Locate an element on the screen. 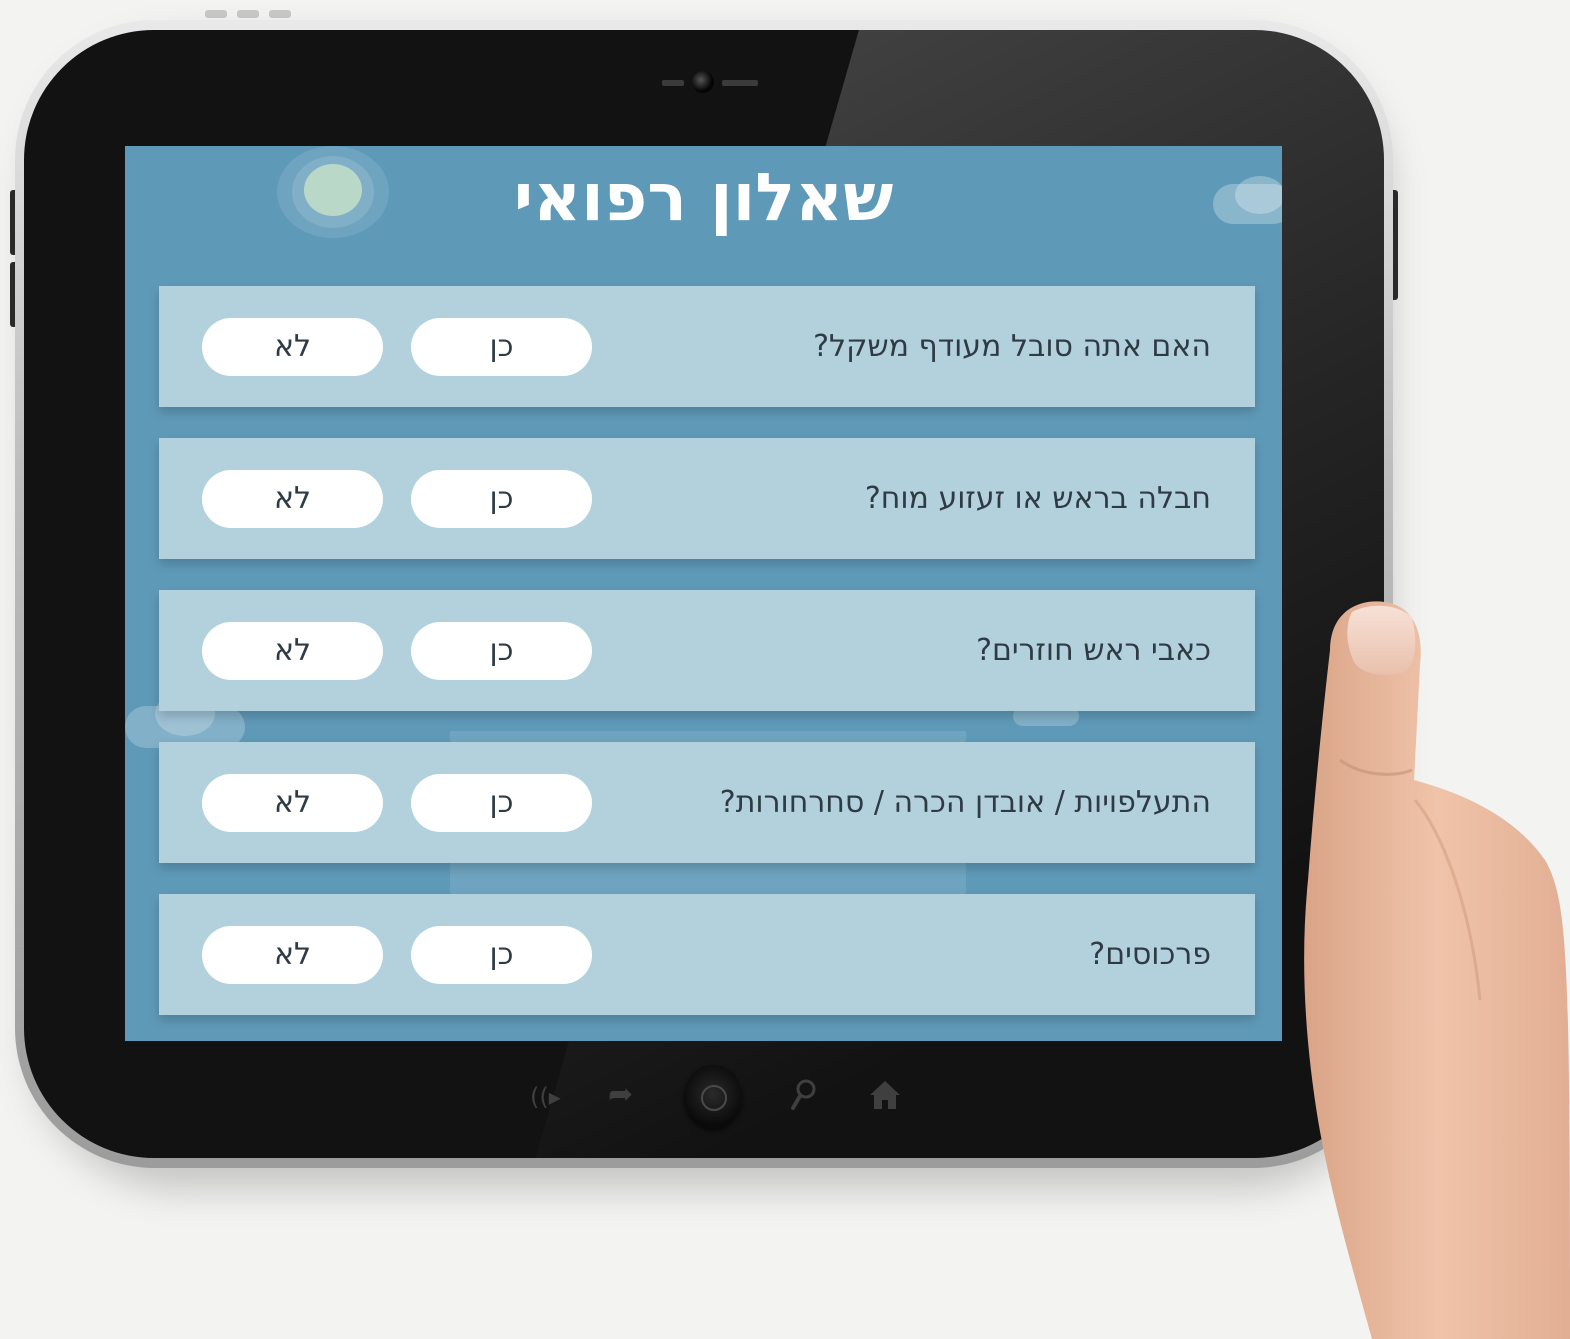 This screenshot has height=1339, width=1570. question-text: חבלה בראש או זעזוע מוח? is located at coordinates (1037, 498).